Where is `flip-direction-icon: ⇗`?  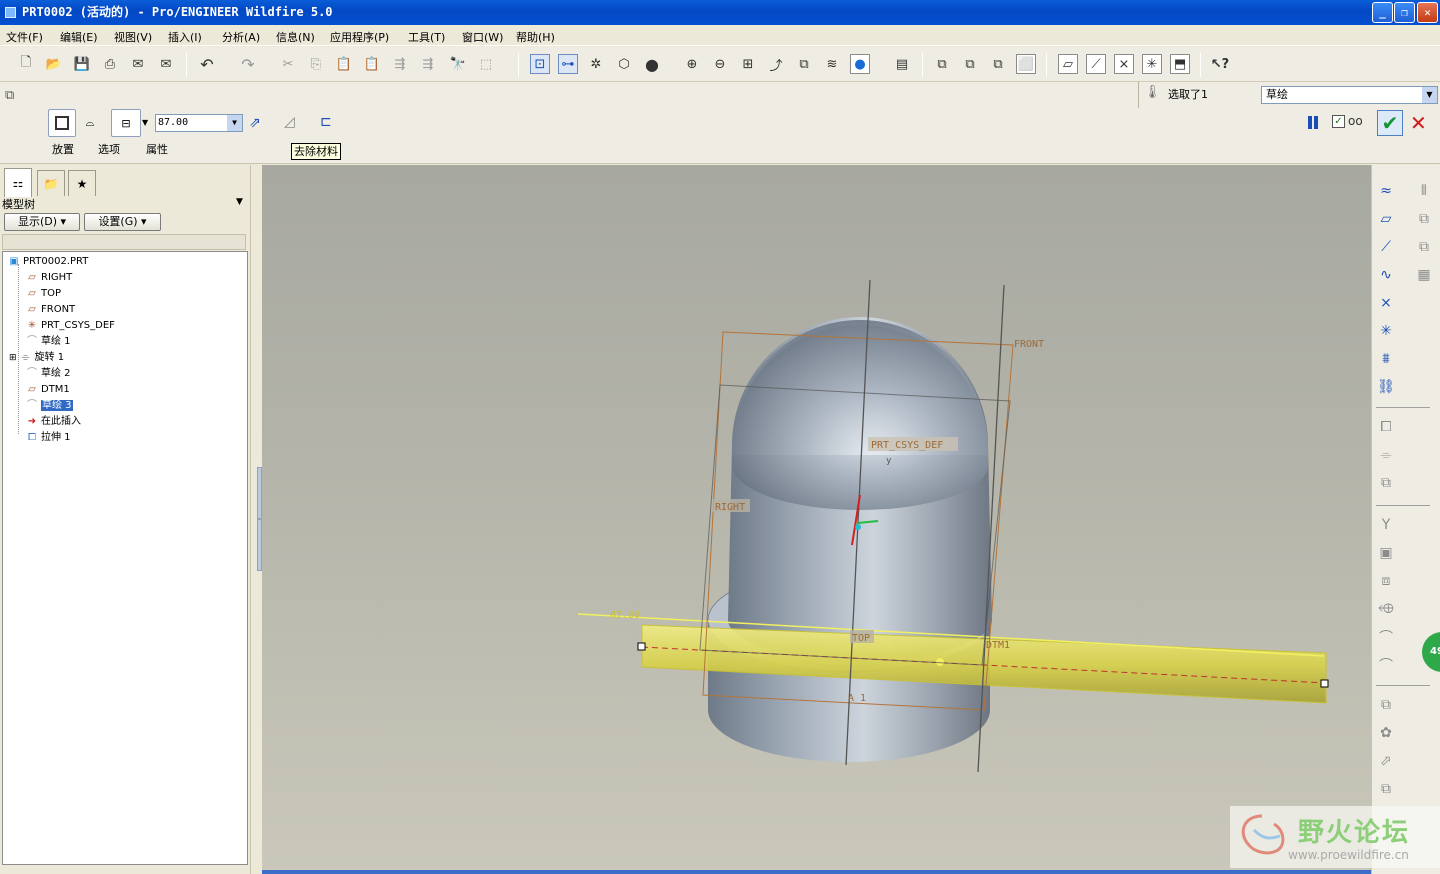
flip-direction-icon: ⇗ is located at coordinates (255, 123).